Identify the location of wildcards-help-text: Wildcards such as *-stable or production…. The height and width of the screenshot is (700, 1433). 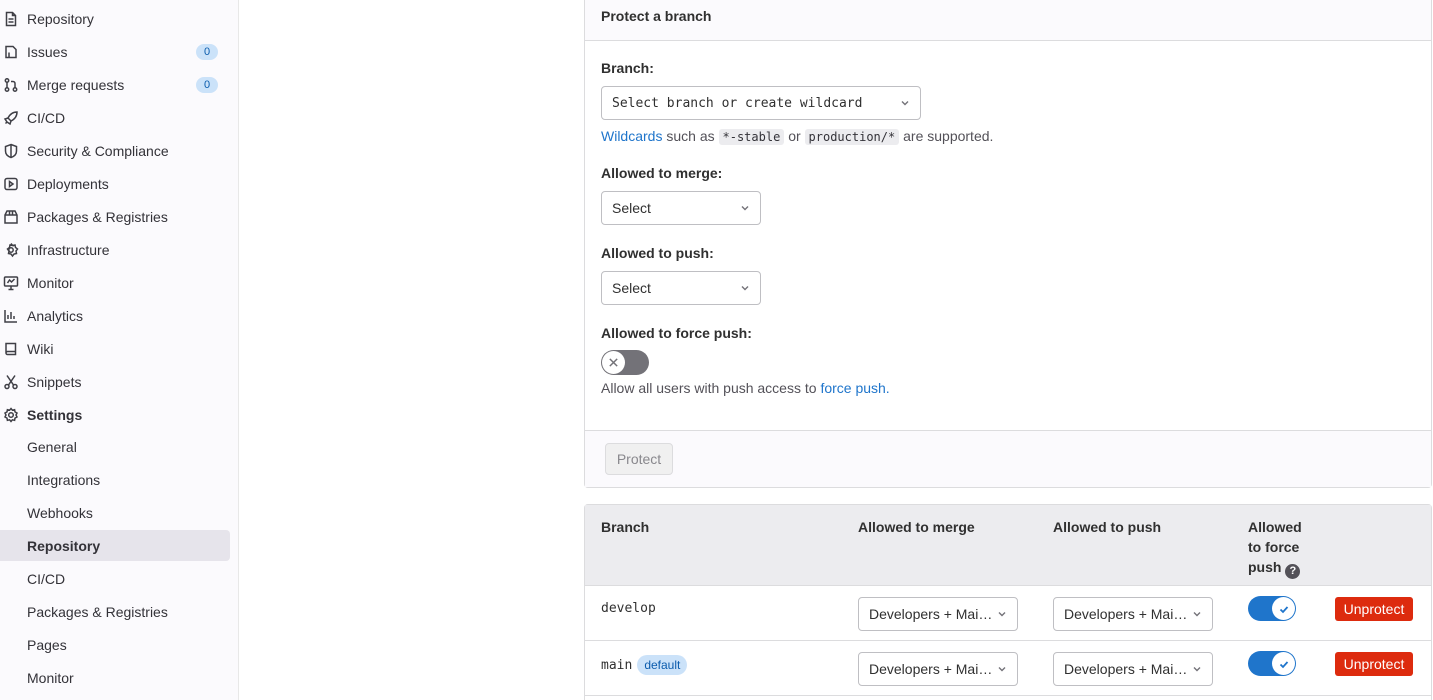
(797, 136).